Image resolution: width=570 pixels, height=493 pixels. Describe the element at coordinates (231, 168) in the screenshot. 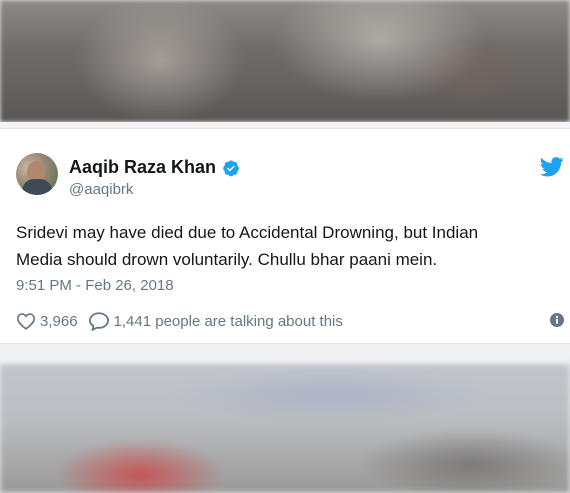

I see `verified-badge-icon` at that location.